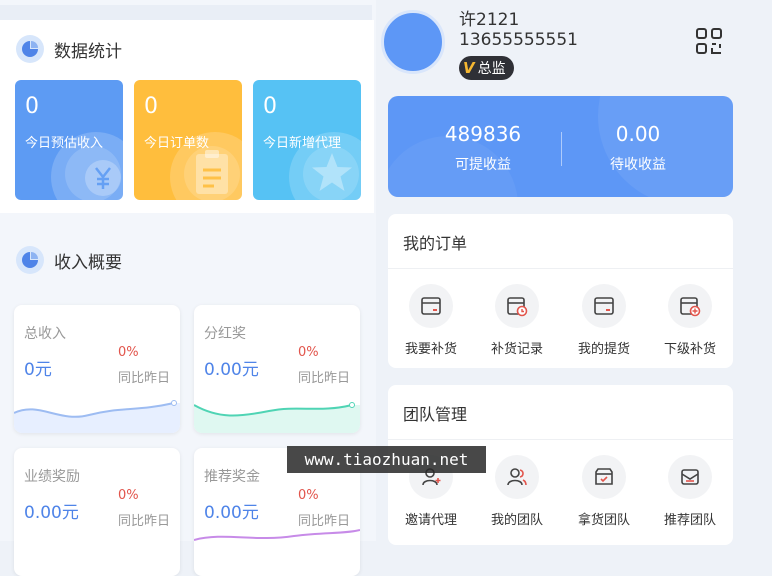  I want to click on my-team-icon, so click(517, 477).